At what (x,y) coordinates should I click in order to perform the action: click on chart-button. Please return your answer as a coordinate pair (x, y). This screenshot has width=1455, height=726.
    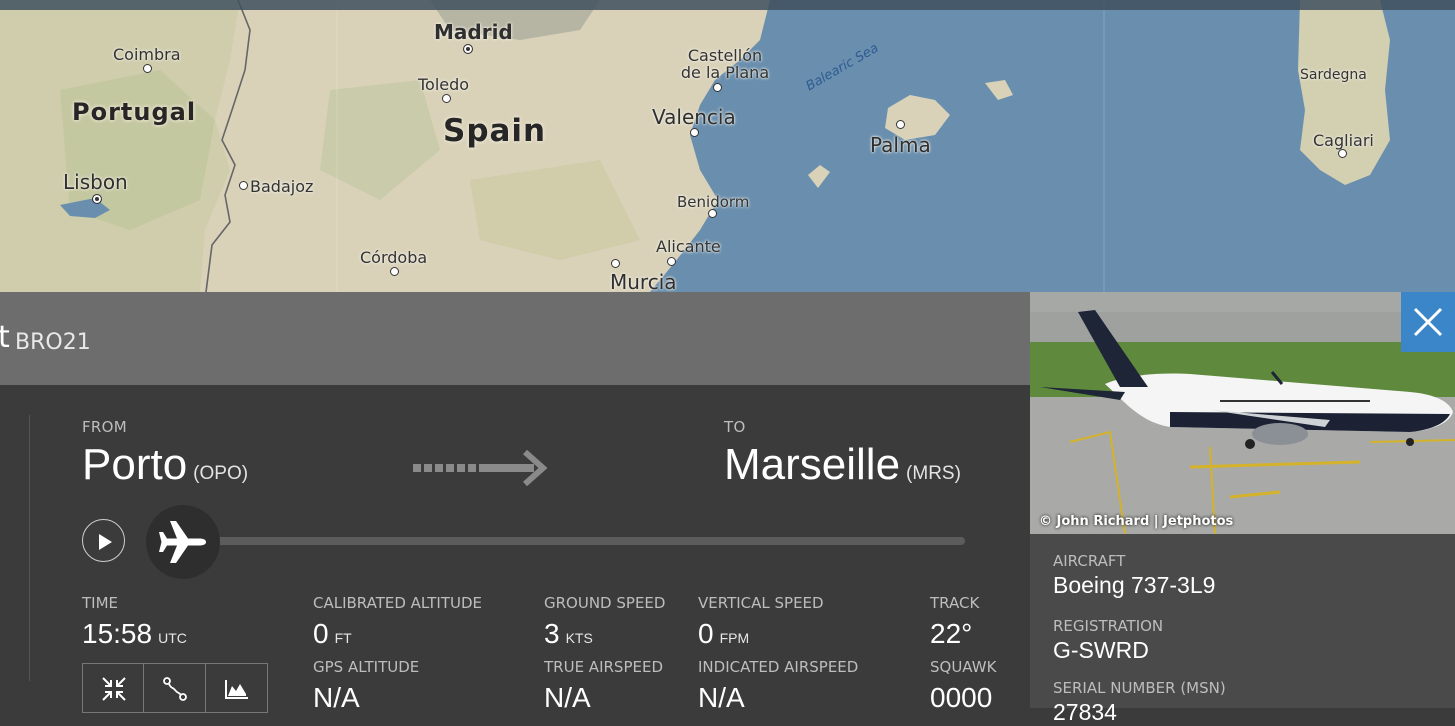
    Looking at the image, I should click on (236, 688).